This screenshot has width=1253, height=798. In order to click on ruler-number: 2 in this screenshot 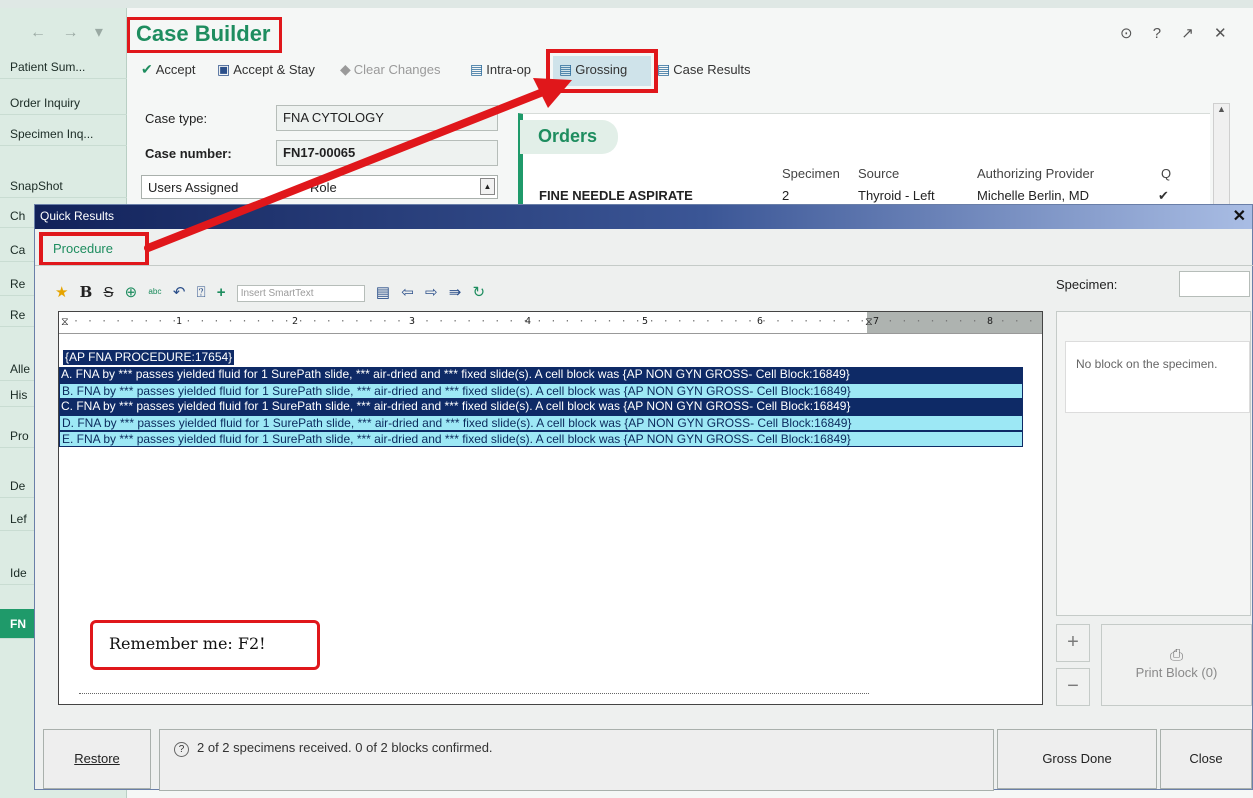, I will do `click(295, 321)`.